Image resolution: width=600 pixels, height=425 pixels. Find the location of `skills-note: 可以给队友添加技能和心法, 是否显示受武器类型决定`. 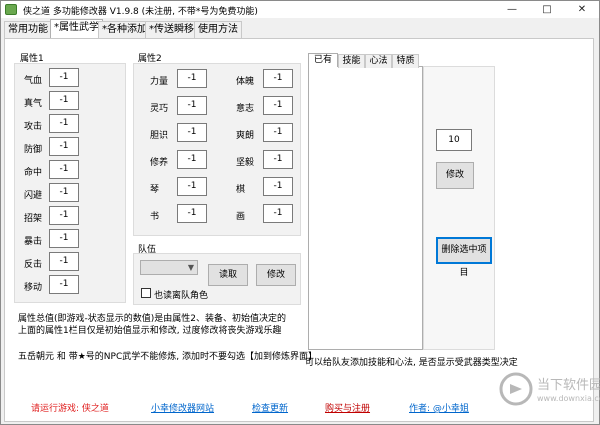

skills-note: 可以给队友添加技能和心法, 是否显示受武器类型决定 is located at coordinates (411, 363).